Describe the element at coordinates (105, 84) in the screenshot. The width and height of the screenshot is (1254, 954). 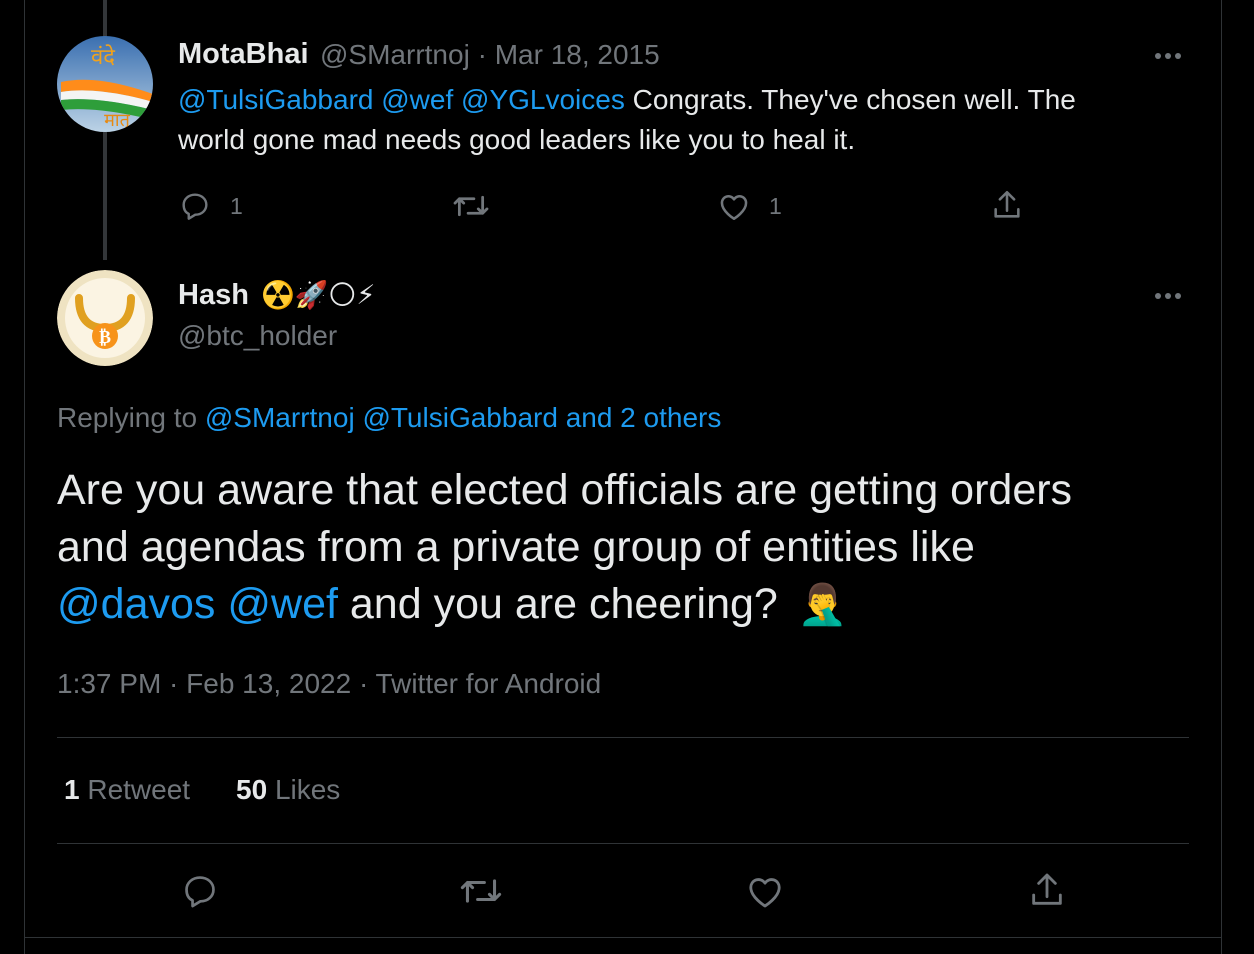
I see `avatar-motabhai: वंदे मातृ` at that location.